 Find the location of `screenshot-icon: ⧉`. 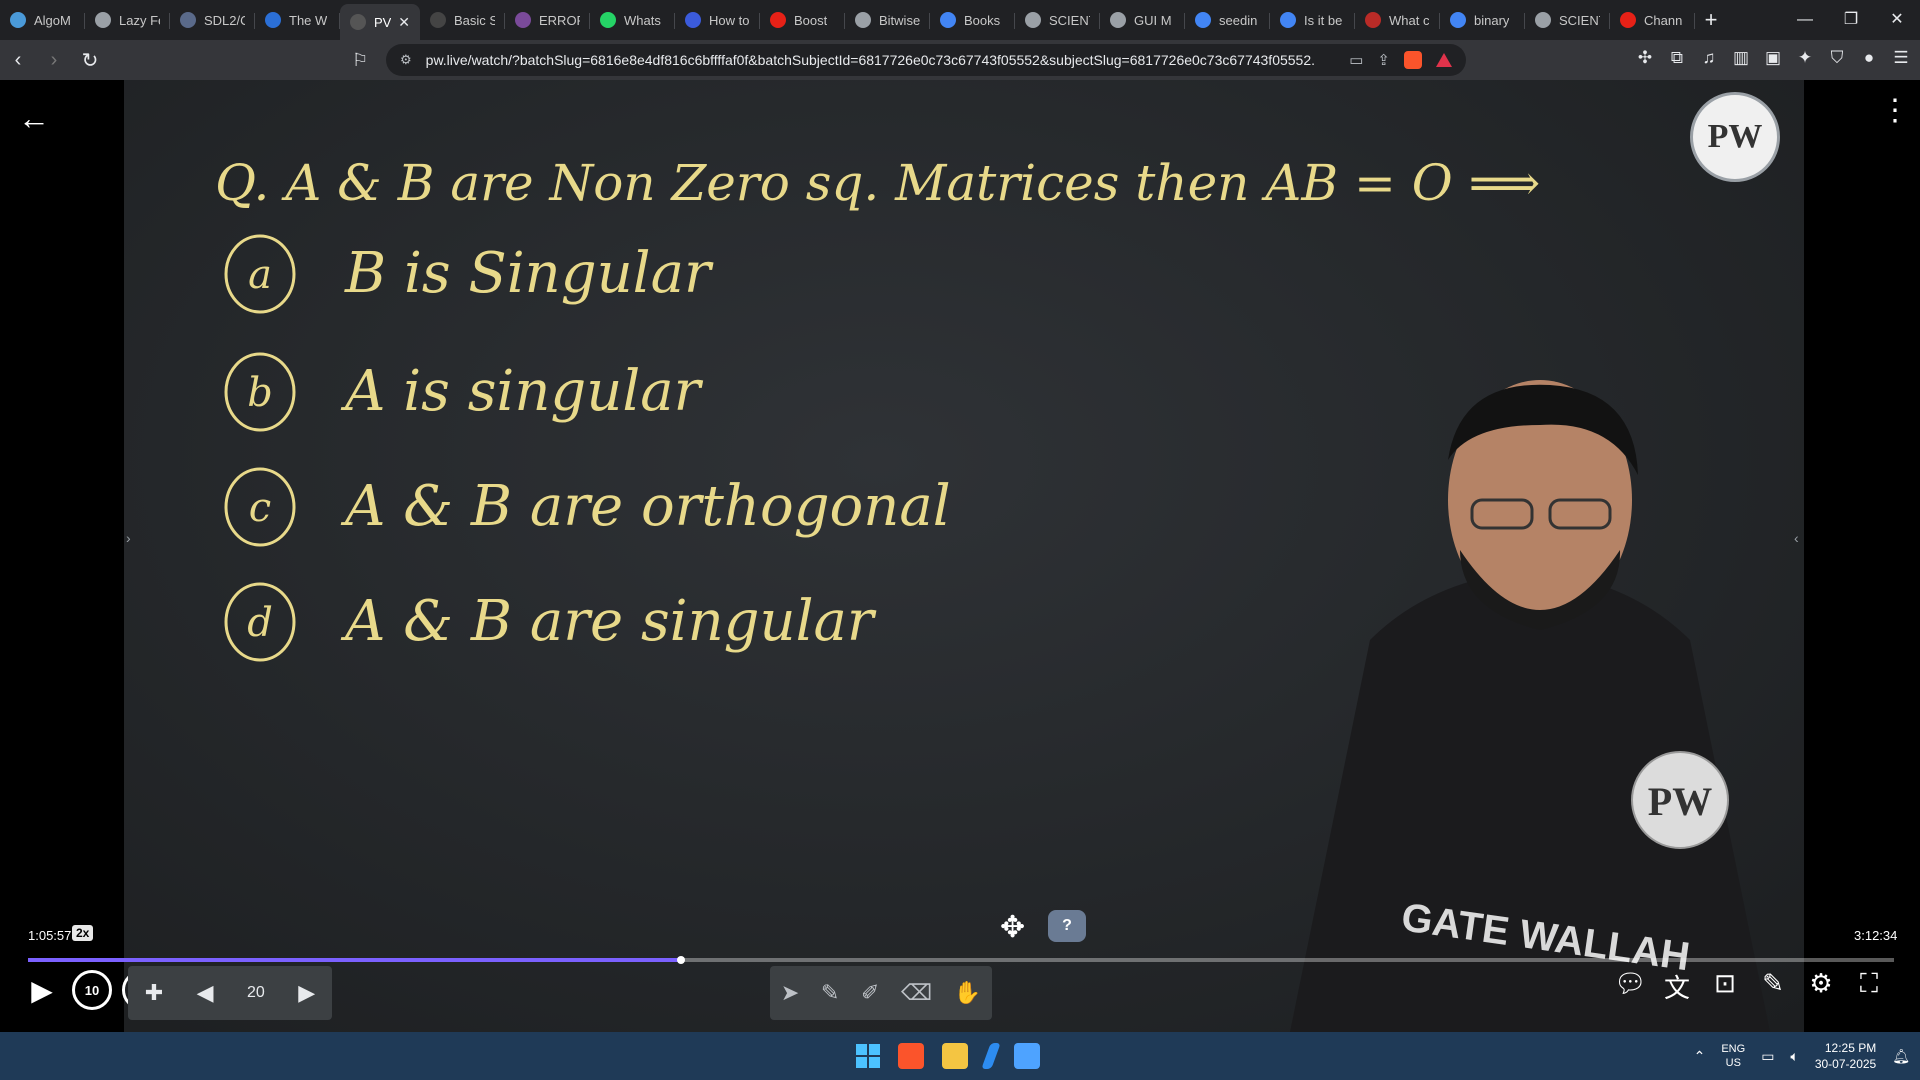

screenshot-icon: ⧉ is located at coordinates (1677, 58).